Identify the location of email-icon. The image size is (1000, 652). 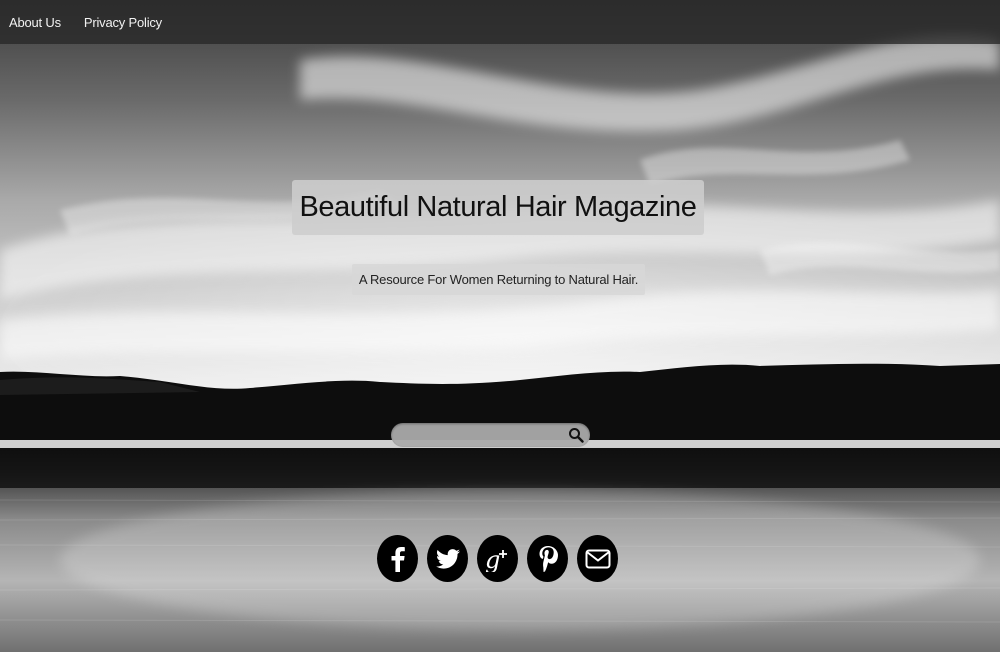
(598, 559).